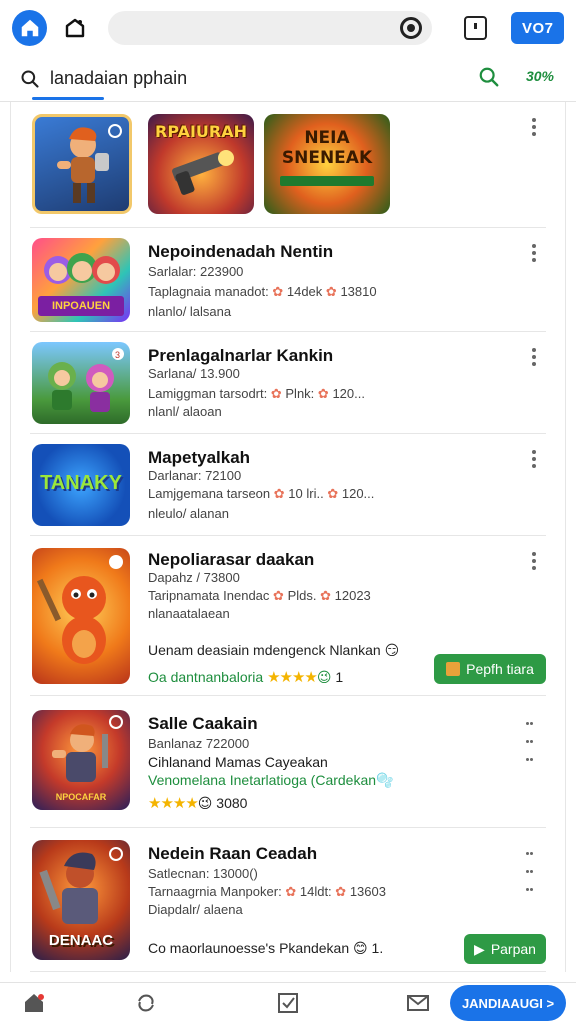 The height and width of the screenshot is (1024, 576). I want to click on mail-nav-icon, so click(418, 1003).